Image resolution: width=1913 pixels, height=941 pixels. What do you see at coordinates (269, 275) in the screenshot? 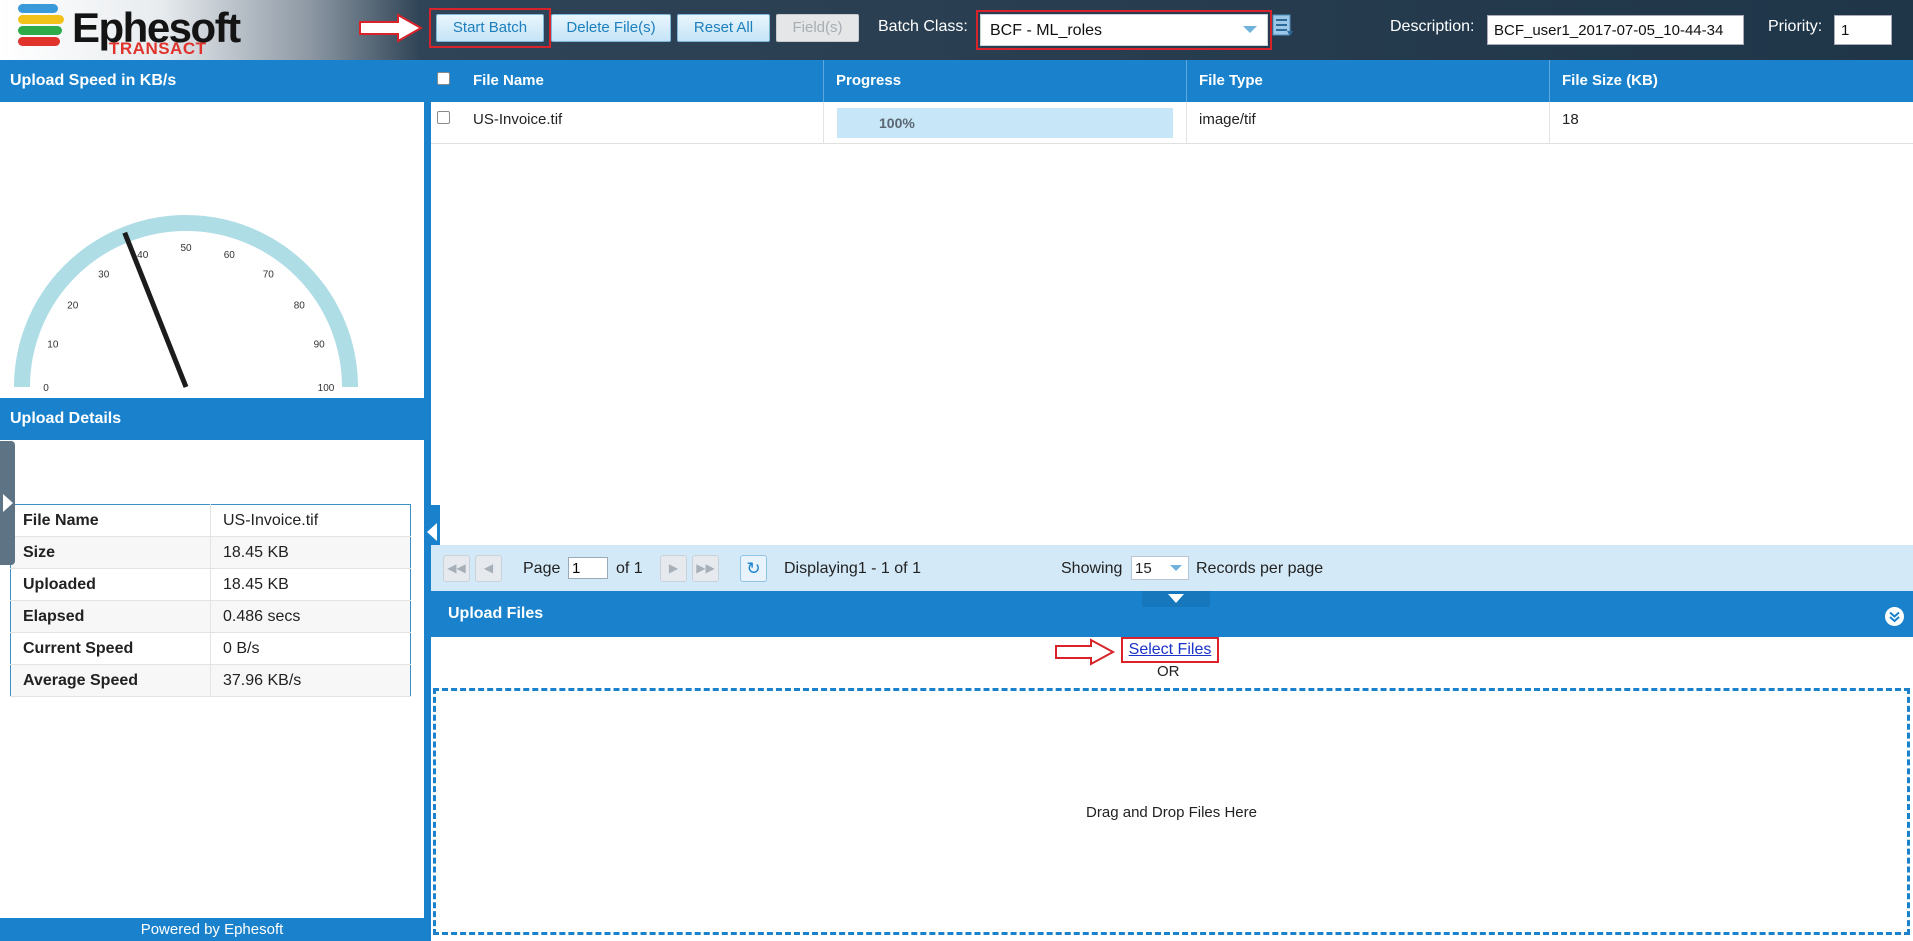
I see `gauge-tick-label: 70` at bounding box center [269, 275].